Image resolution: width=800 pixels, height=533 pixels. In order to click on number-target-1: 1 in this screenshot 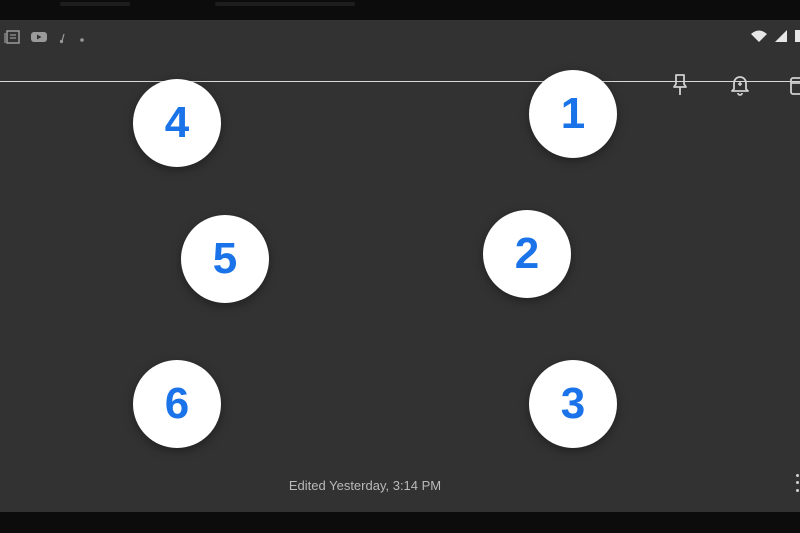, I will do `click(573, 114)`.